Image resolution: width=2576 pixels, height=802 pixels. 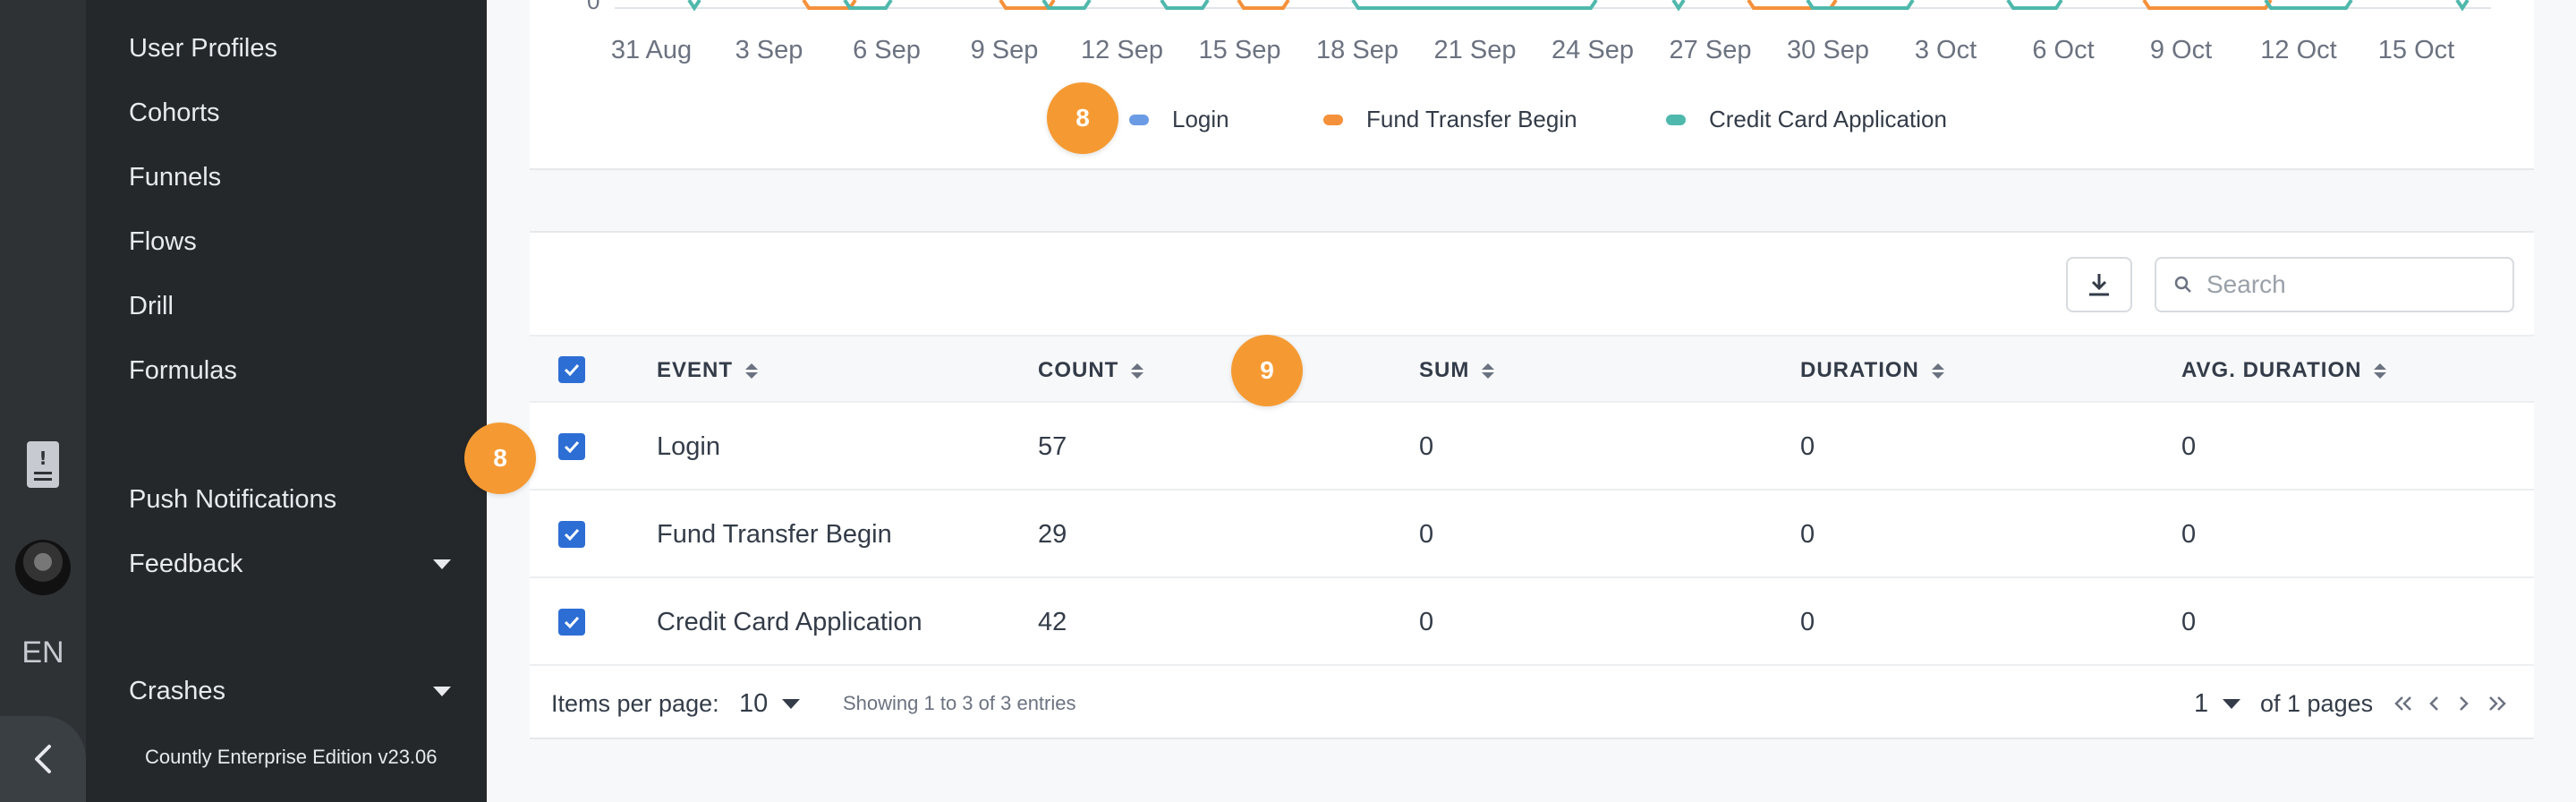 What do you see at coordinates (1828, 50) in the screenshot?
I see `x-axis-tick: 30 Sep` at bounding box center [1828, 50].